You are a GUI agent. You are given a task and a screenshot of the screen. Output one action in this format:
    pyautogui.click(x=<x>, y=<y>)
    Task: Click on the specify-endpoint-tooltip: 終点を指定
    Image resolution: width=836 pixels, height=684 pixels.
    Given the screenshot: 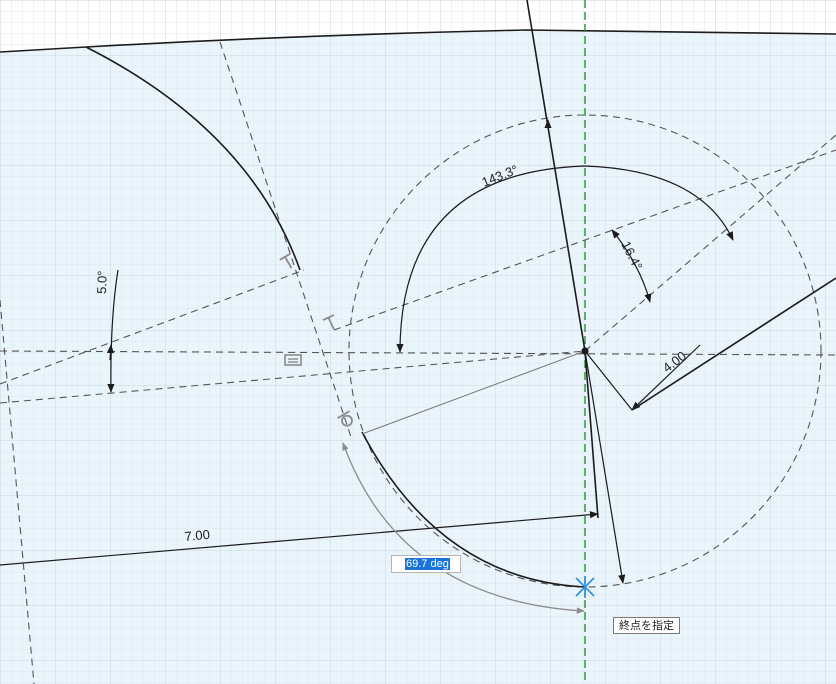 What is the action you would take?
    pyautogui.click(x=646, y=625)
    